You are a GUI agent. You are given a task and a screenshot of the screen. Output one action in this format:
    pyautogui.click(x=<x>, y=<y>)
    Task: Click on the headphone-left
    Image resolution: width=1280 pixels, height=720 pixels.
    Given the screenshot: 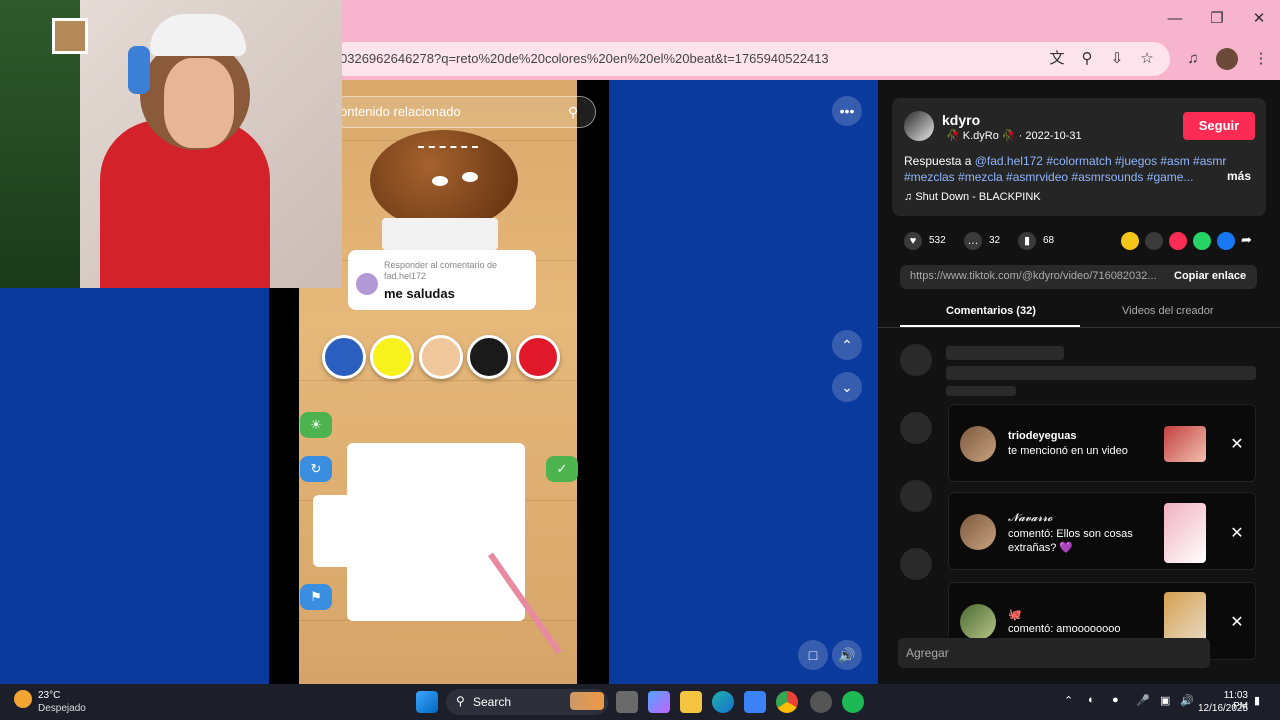 What is the action you would take?
    pyautogui.click(x=139, y=70)
    